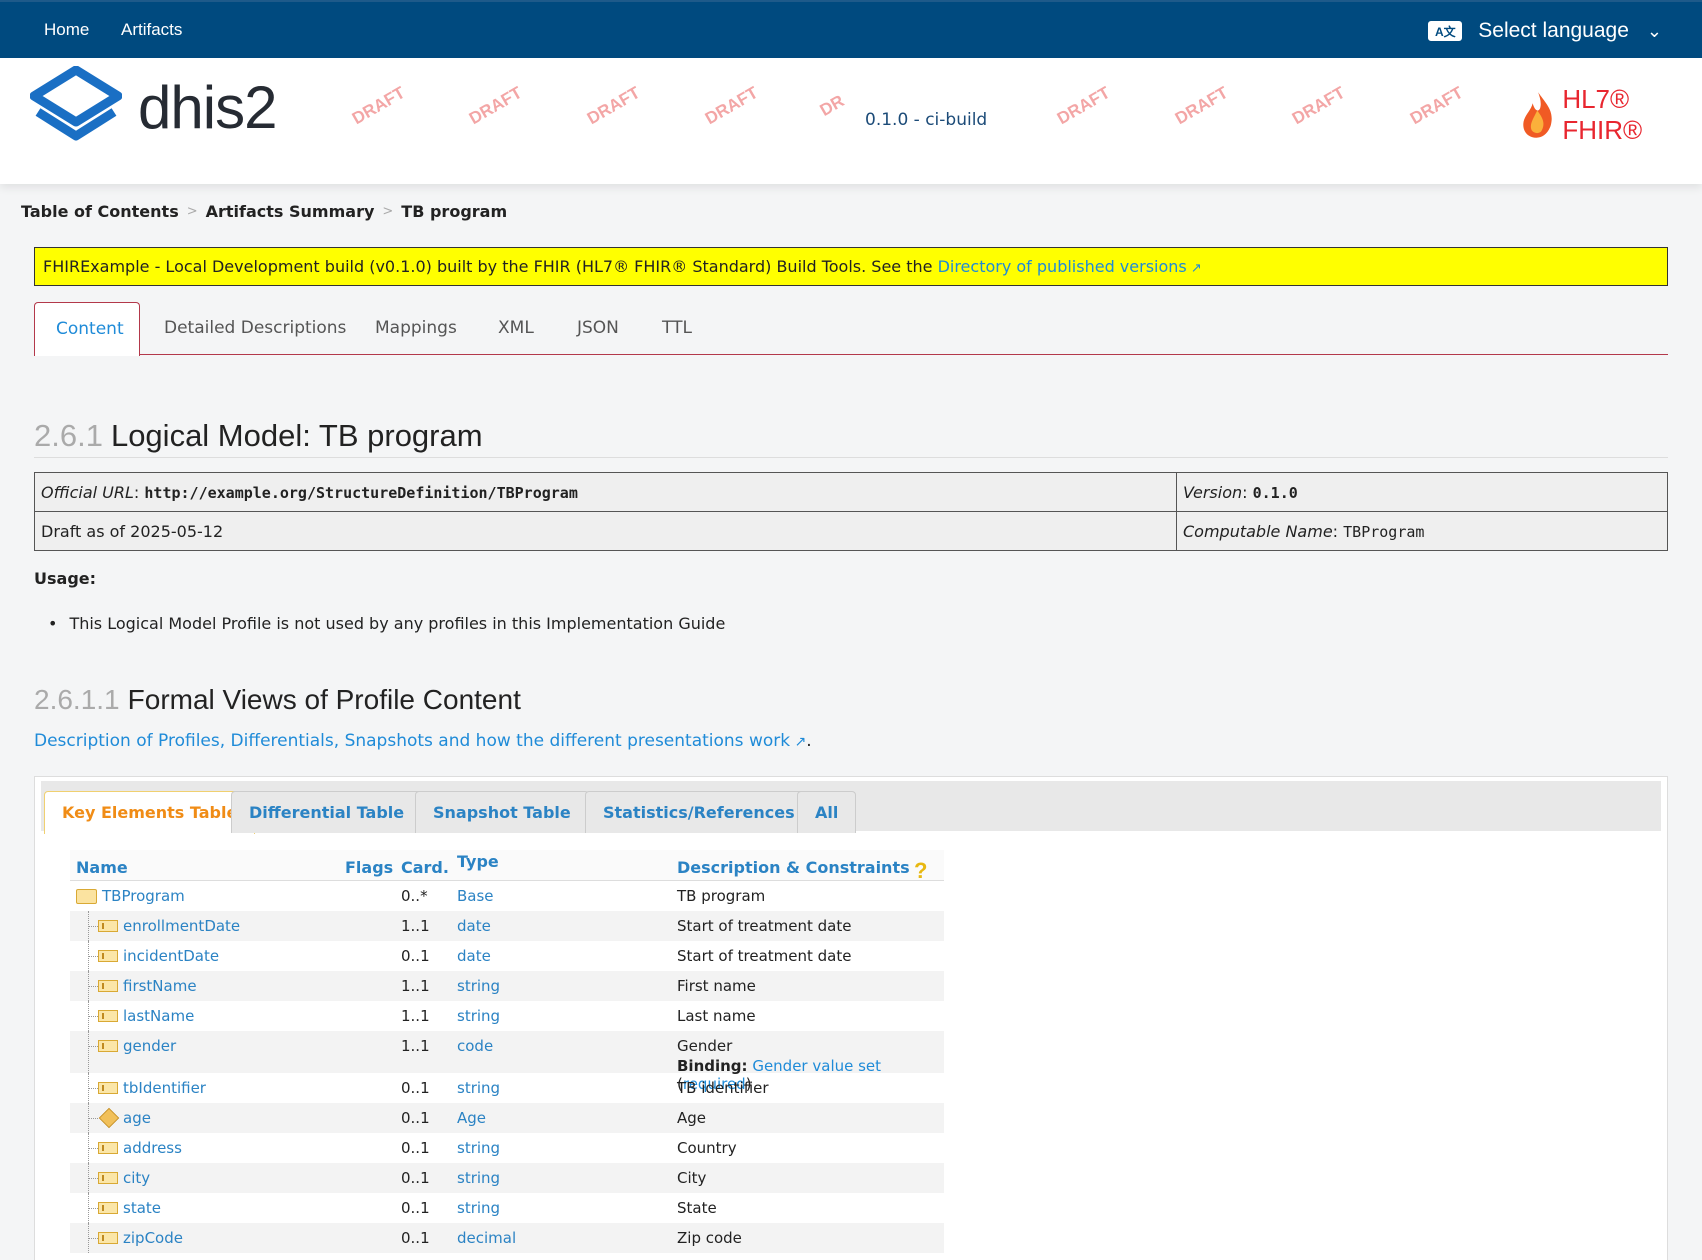 The height and width of the screenshot is (1260, 1702). I want to click on dhis2-logo: dhis2, so click(153, 107).